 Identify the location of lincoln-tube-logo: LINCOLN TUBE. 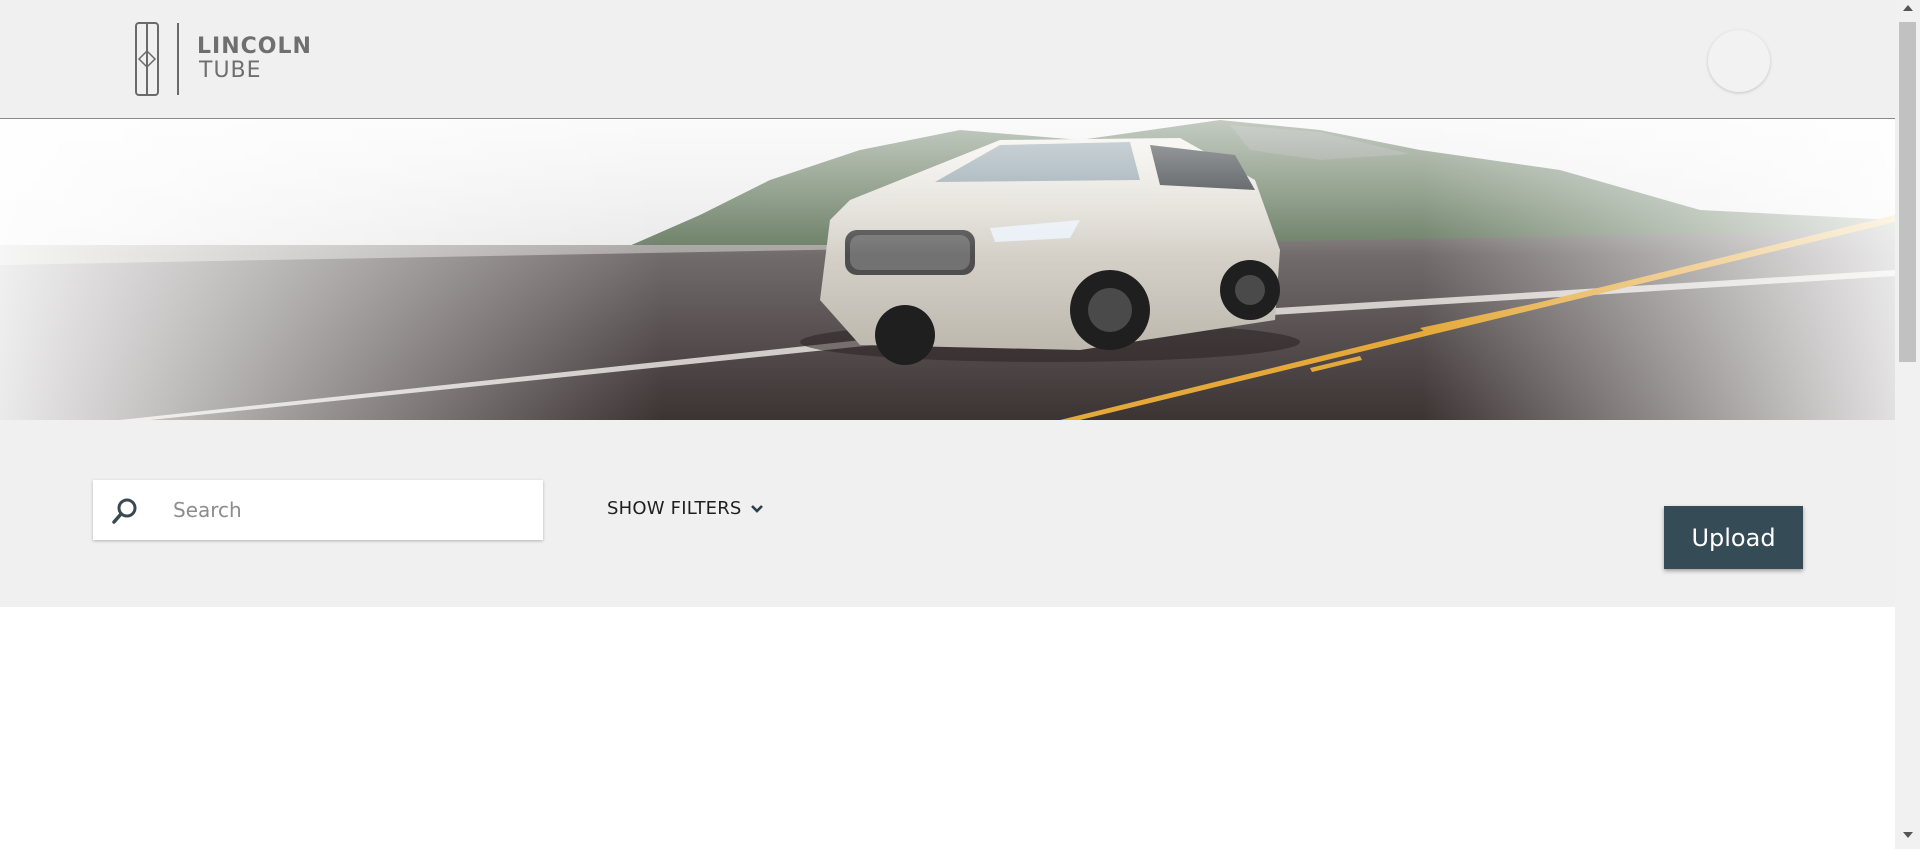
(223, 59).